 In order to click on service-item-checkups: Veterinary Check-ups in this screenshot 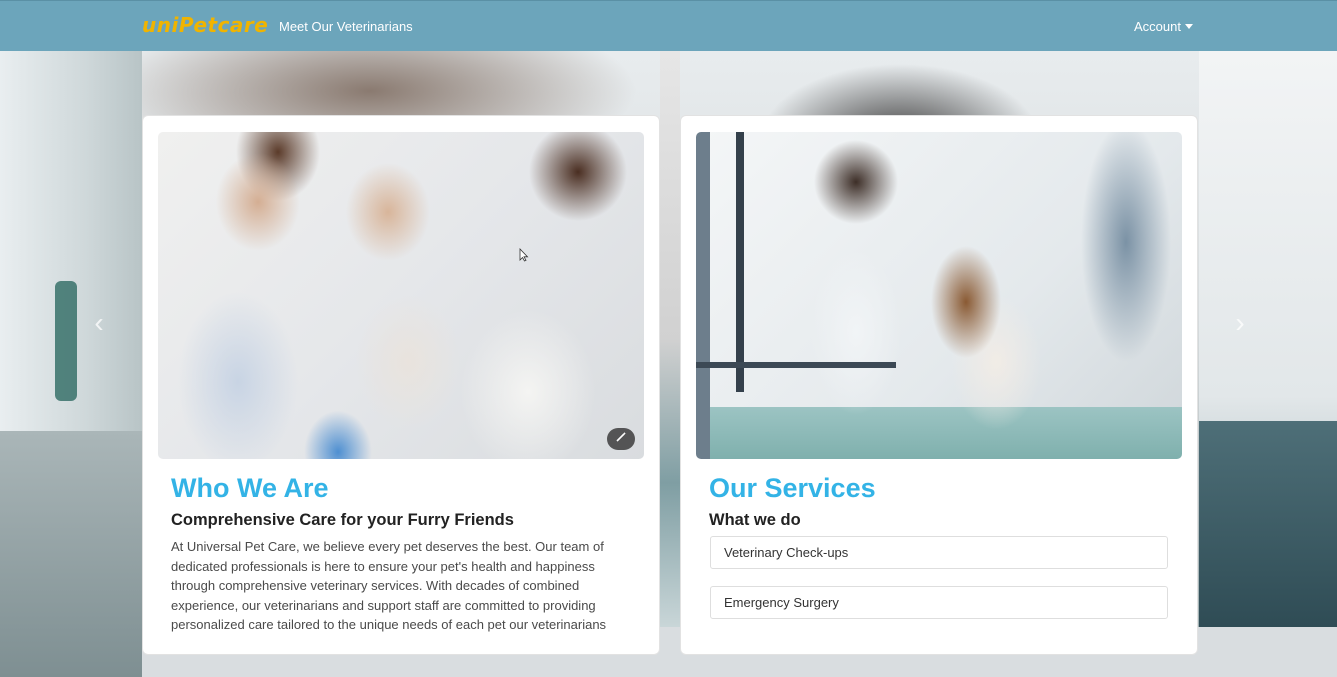, I will do `click(939, 552)`.